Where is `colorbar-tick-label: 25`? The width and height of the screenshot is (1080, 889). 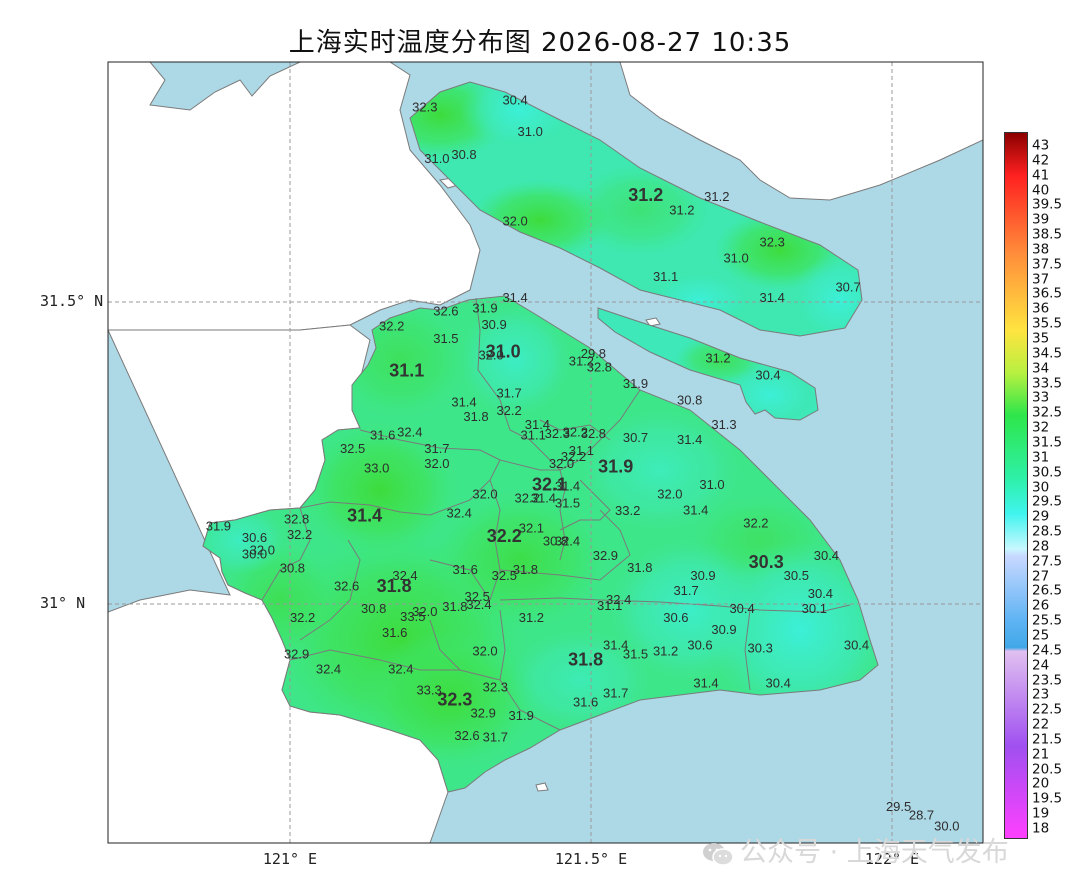 colorbar-tick-label: 25 is located at coordinates (1041, 635).